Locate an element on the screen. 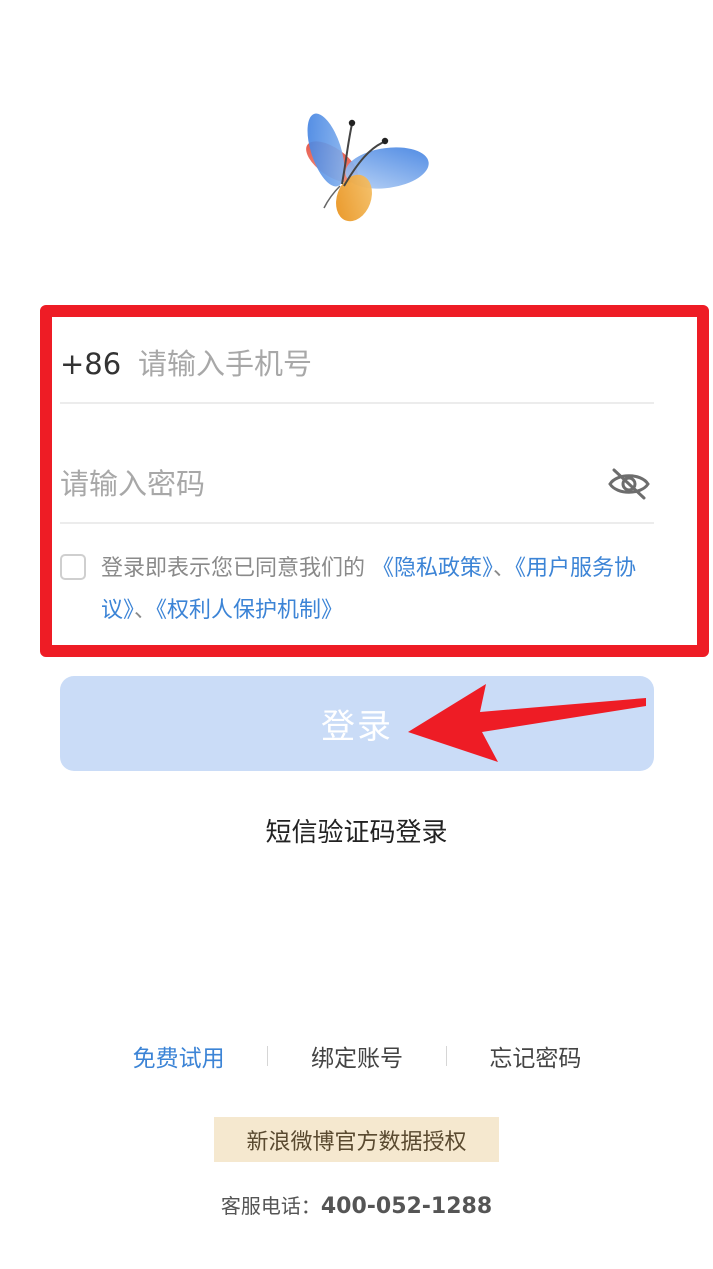 Image resolution: width=713 pixels, height=1269 pixels. auth-badge: 新浪微博官方数据授权 is located at coordinates (356, 1139).